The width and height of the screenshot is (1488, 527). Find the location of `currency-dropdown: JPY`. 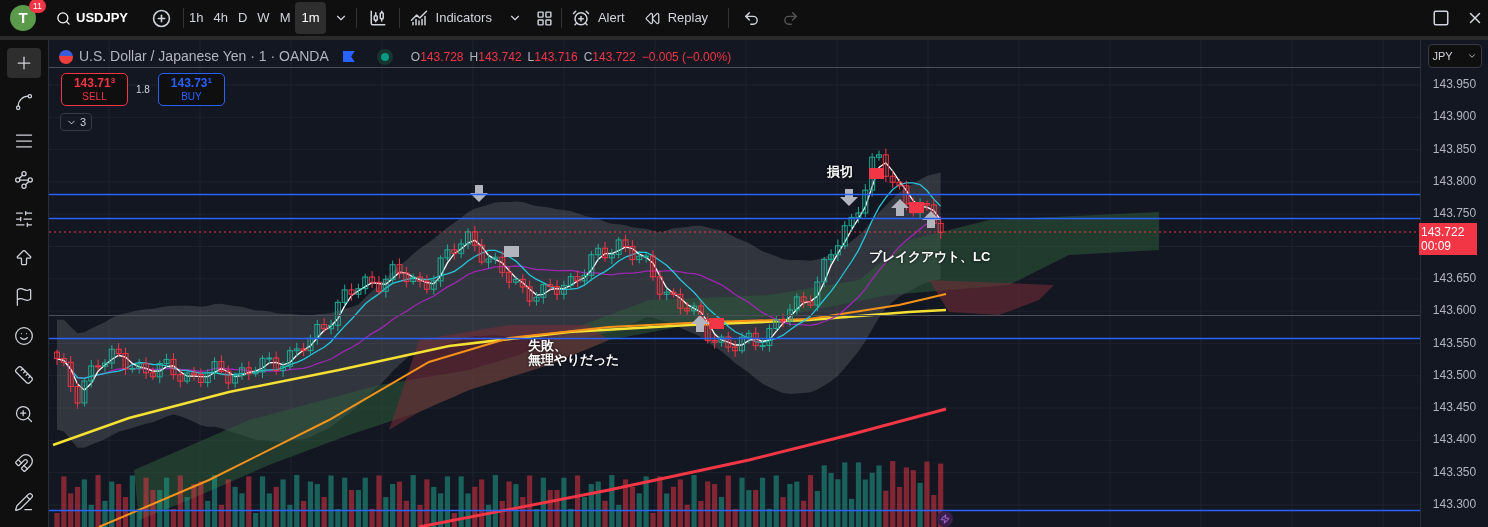

currency-dropdown: JPY is located at coordinates (1454, 56).